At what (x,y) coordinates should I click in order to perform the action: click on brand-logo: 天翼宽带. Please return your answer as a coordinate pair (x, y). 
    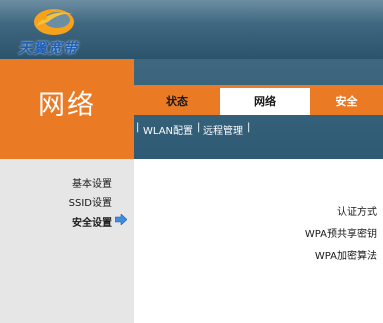
    Looking at the image, I should click on (65, 30).